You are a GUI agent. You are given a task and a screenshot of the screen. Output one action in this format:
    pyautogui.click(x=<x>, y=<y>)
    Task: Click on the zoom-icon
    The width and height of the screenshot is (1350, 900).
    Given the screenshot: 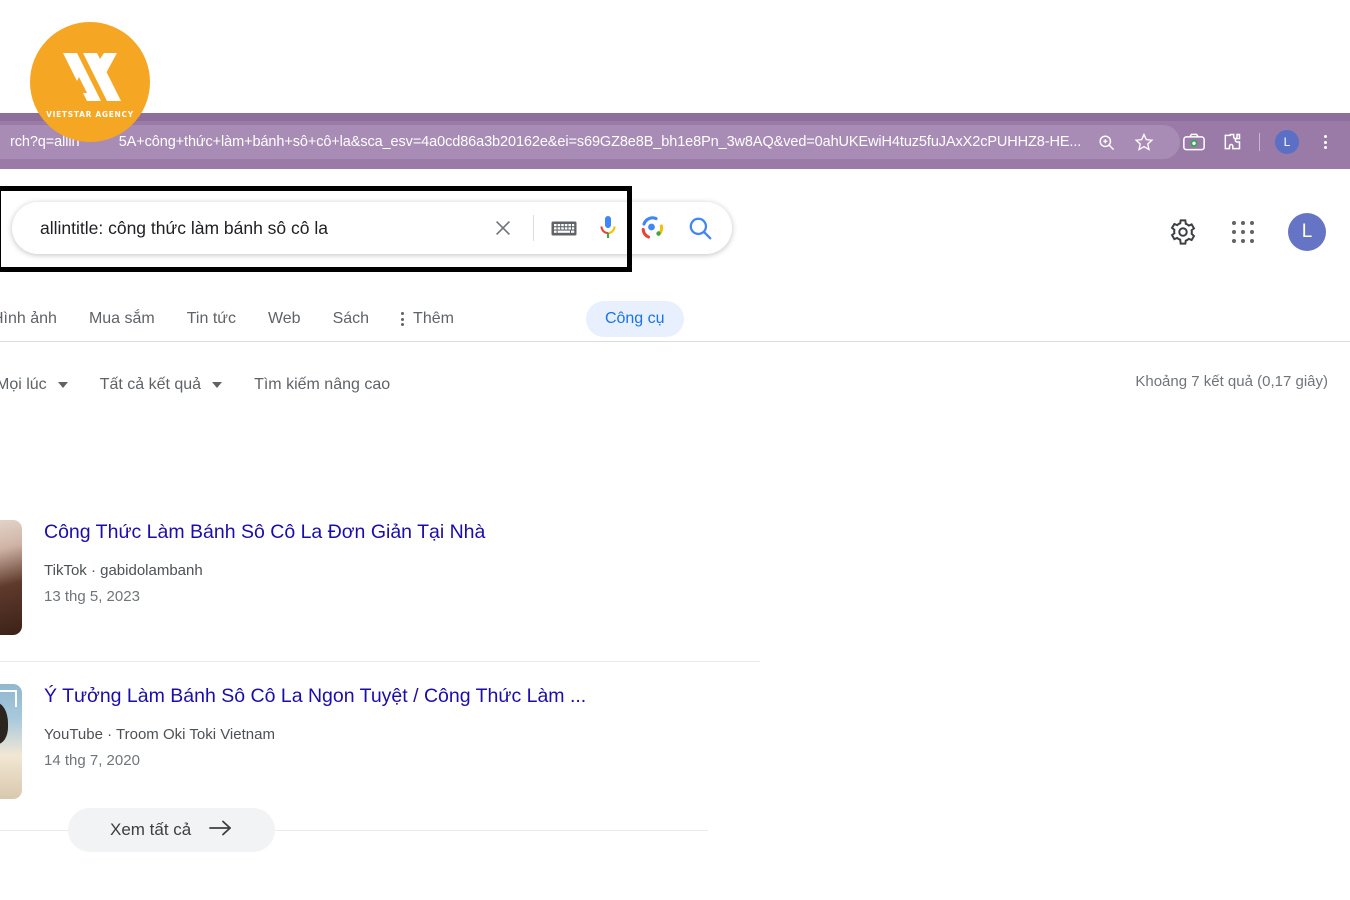 What is the action you would take?
    pyautogui.click(x=1106, y=142)
    